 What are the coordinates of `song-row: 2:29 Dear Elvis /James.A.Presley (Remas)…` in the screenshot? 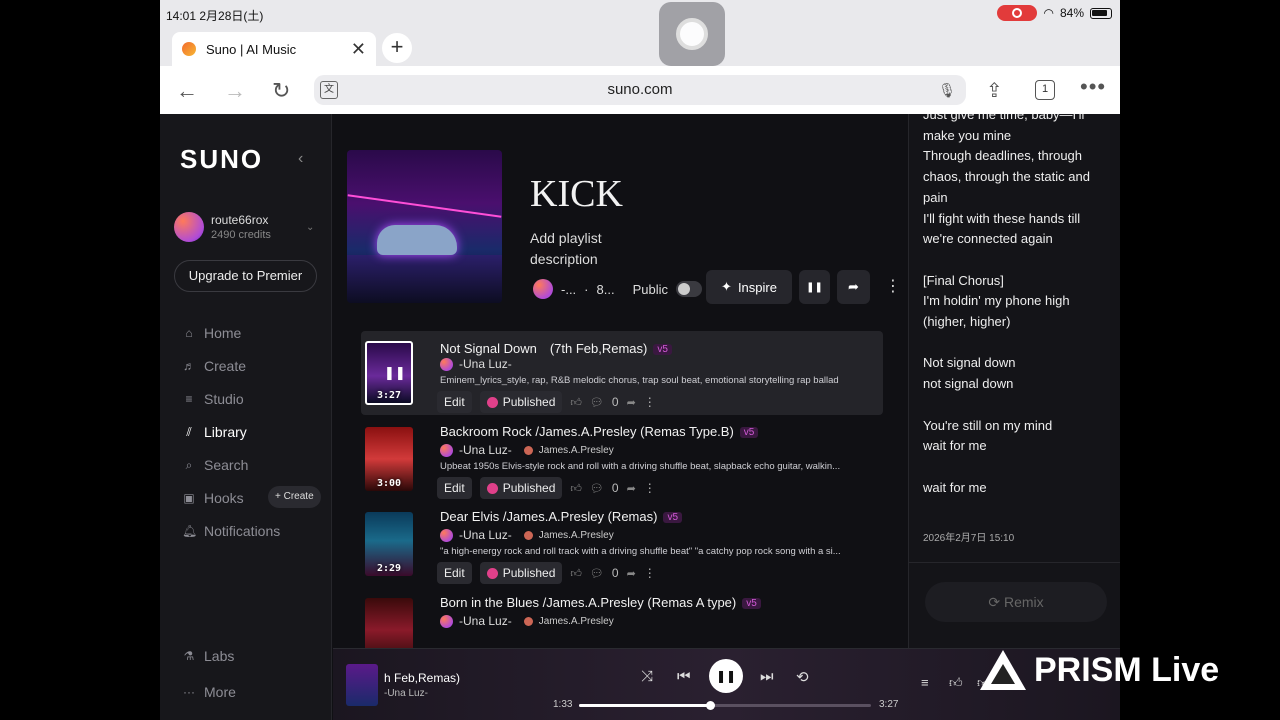 It's located at (622, 544).